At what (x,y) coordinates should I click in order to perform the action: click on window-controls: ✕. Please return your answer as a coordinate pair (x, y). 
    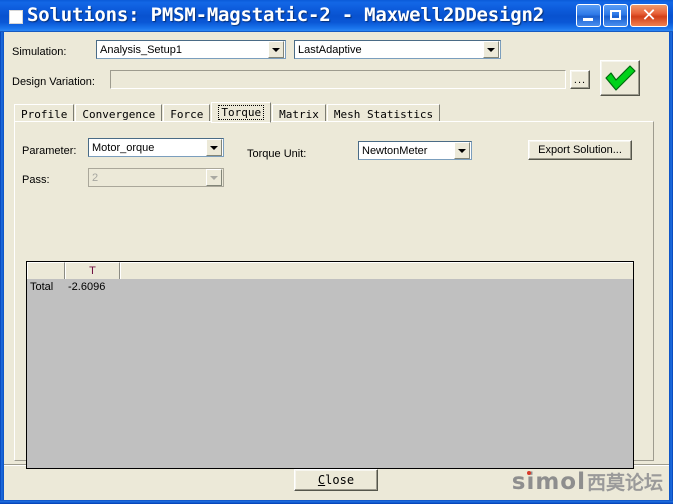
    Looking at the image, I should click on (622, 15).